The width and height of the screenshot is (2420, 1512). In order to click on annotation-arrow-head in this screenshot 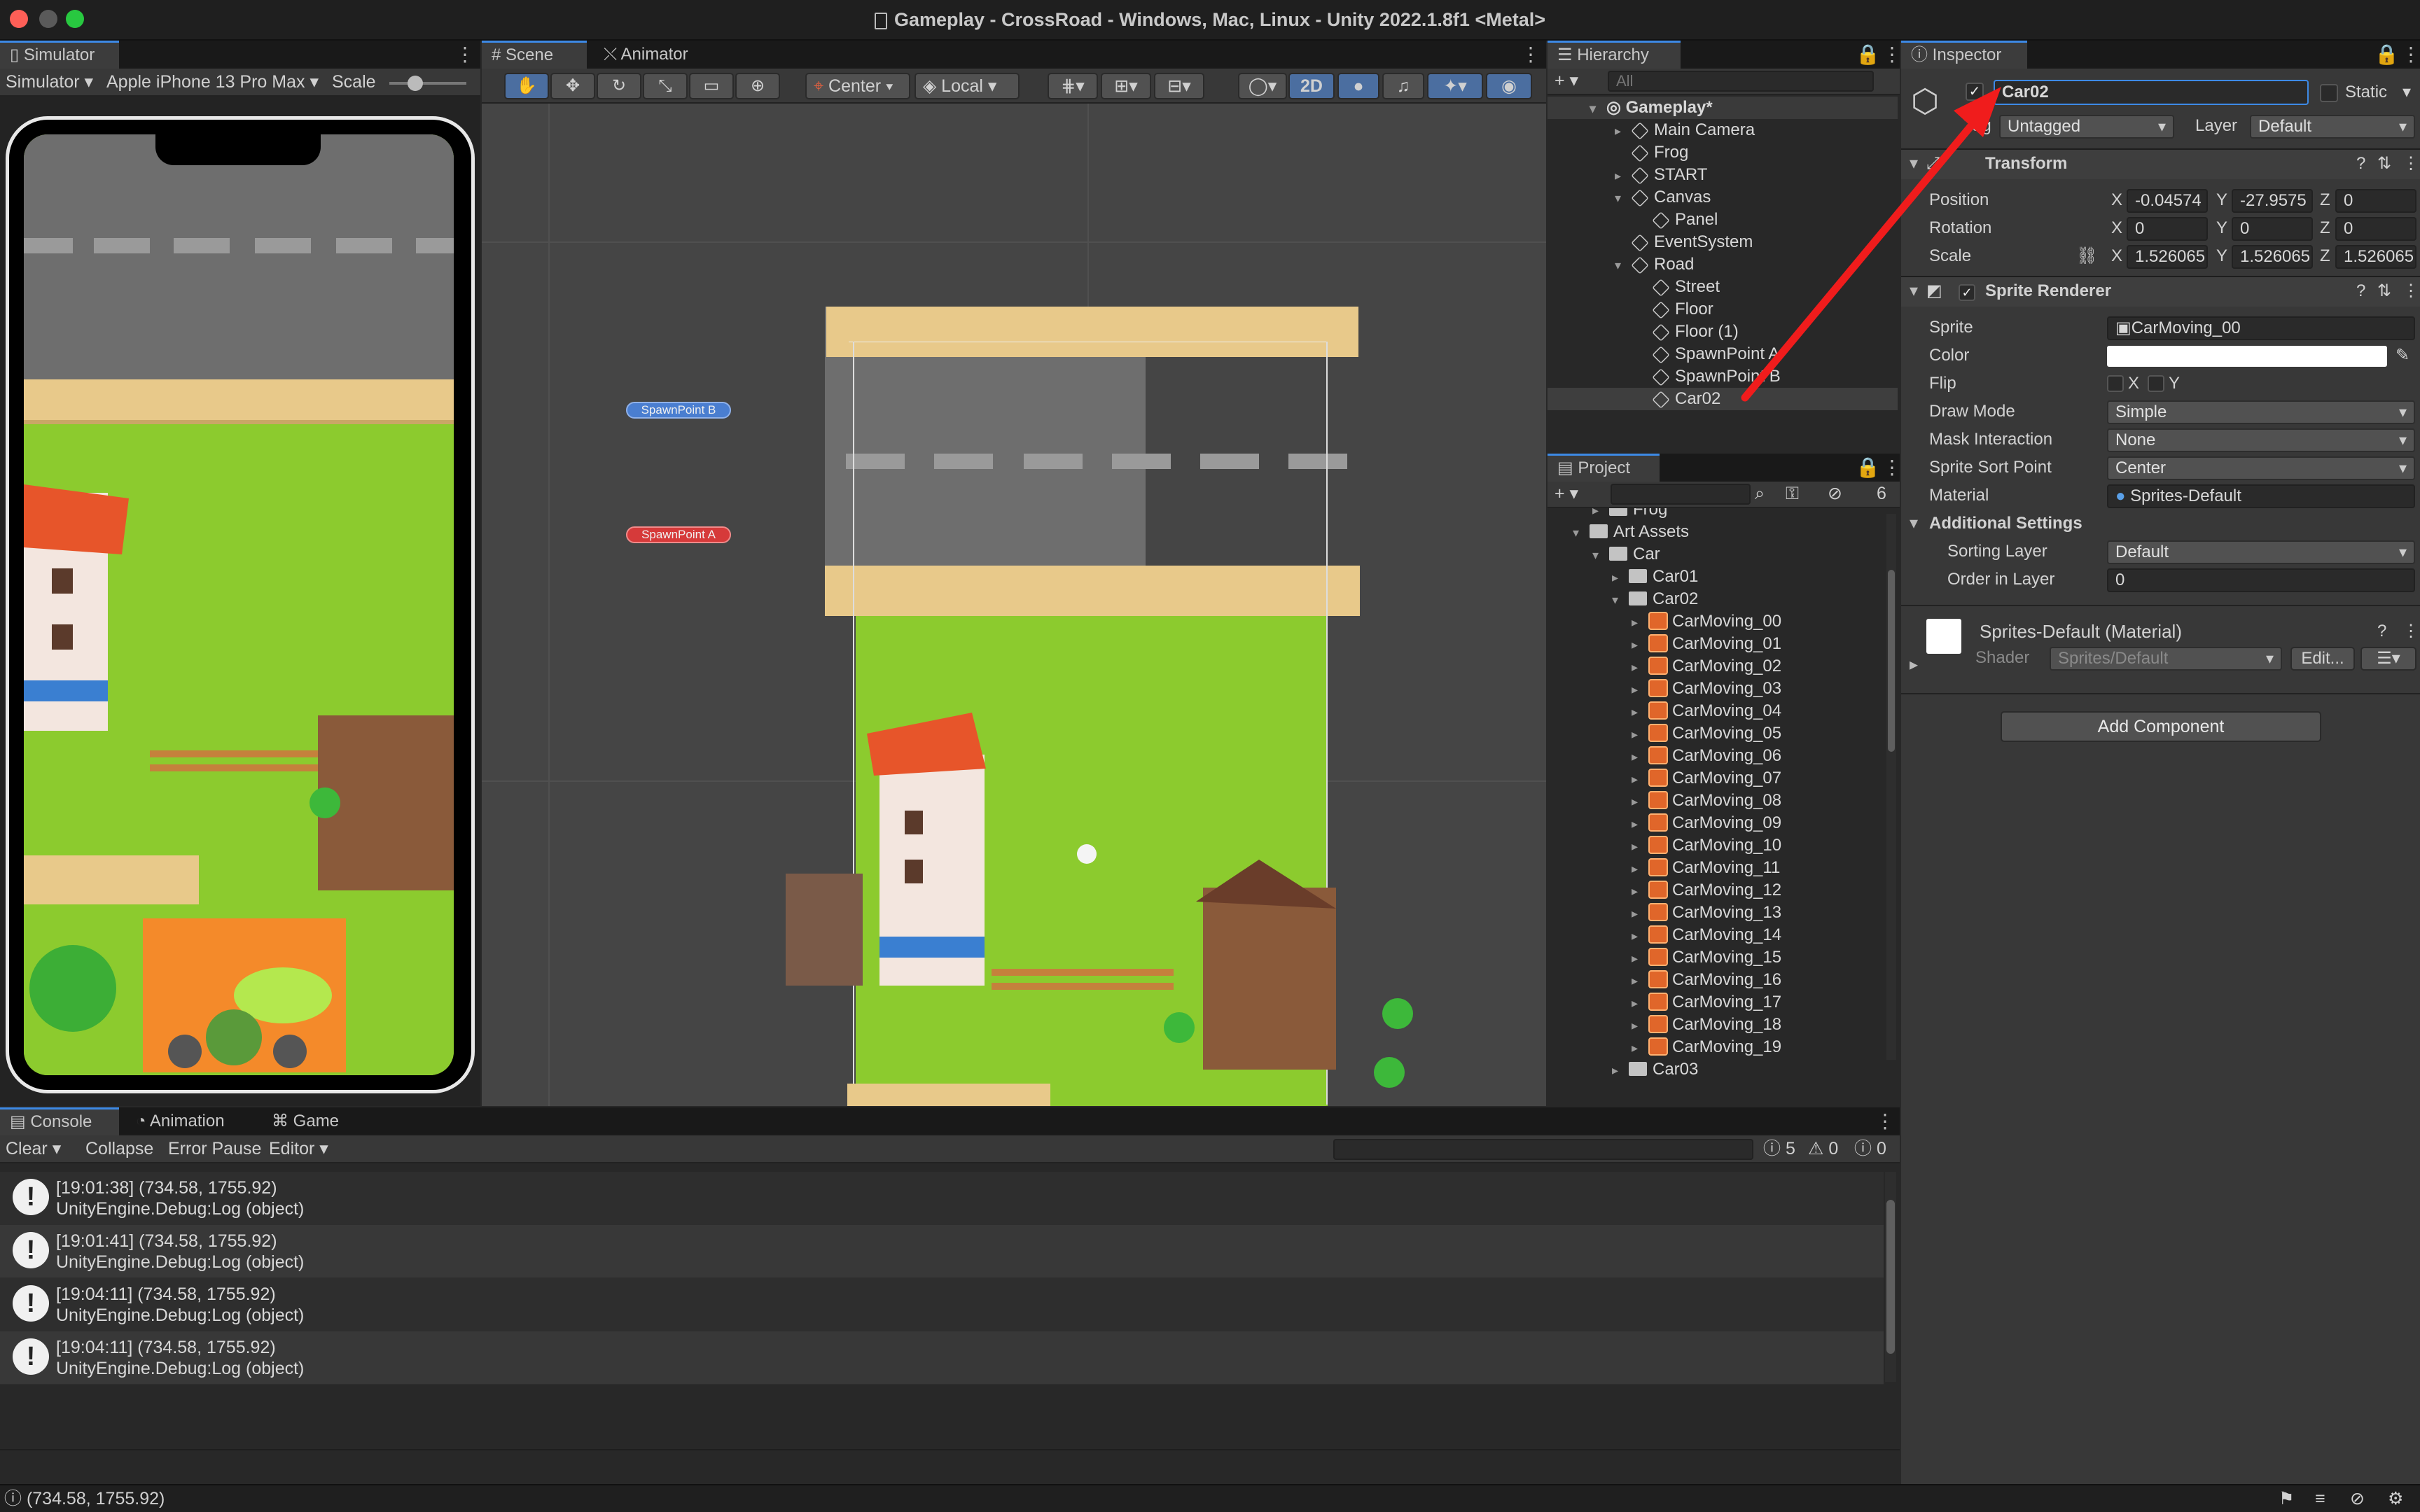, I will do `click(1977, 112)`.